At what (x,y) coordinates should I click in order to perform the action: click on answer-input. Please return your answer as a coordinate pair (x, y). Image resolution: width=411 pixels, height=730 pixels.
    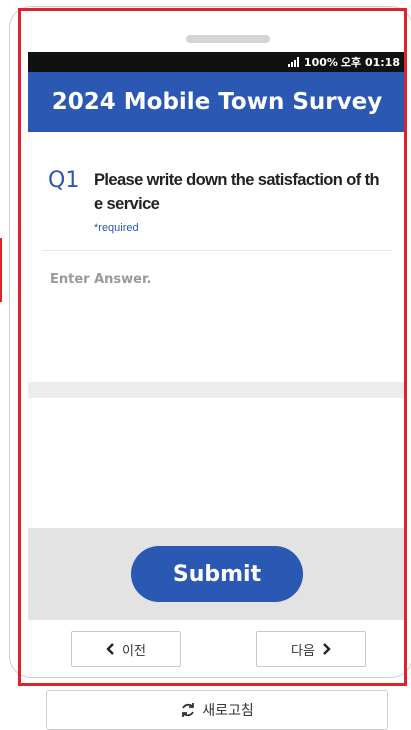
    Looking at the image, I should click on (217, 321).